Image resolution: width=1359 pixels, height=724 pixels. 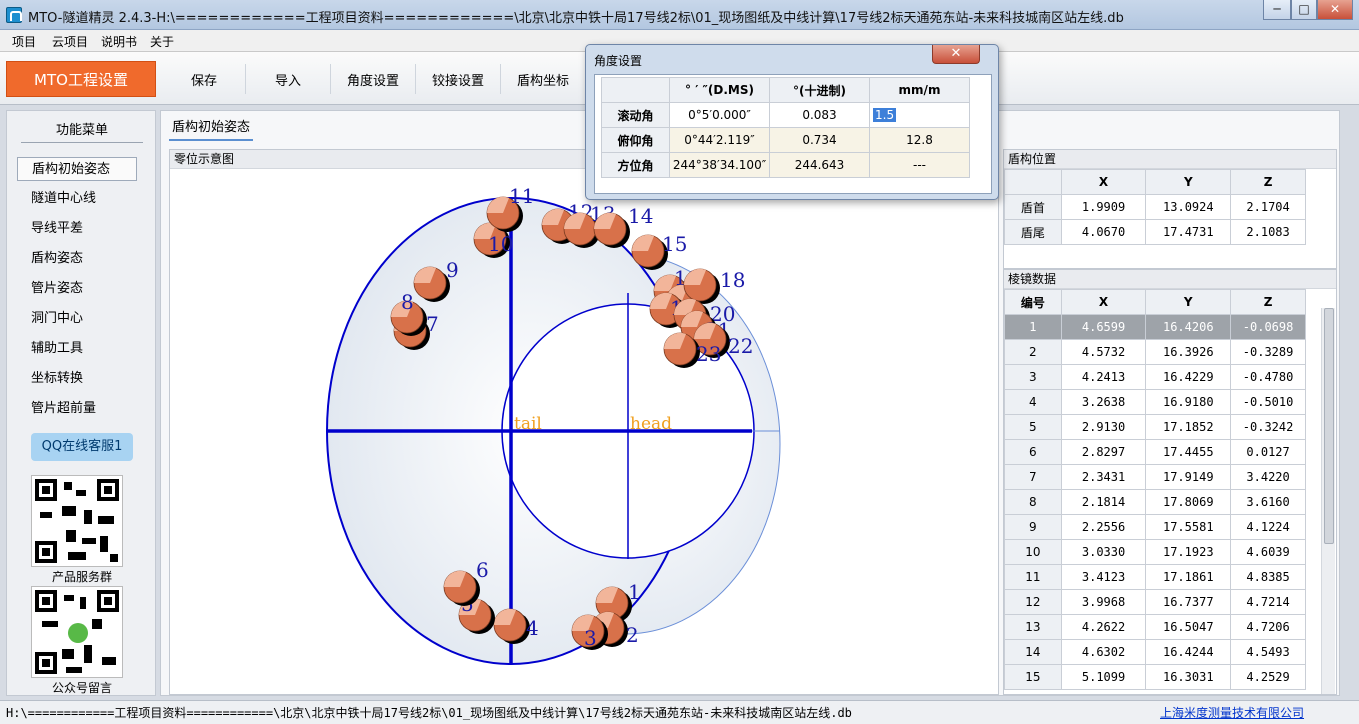 What do you see at coordinates (1335, 10) in the screenshot?
I see `close-button: ✕` at bounding box center [1335, 10].